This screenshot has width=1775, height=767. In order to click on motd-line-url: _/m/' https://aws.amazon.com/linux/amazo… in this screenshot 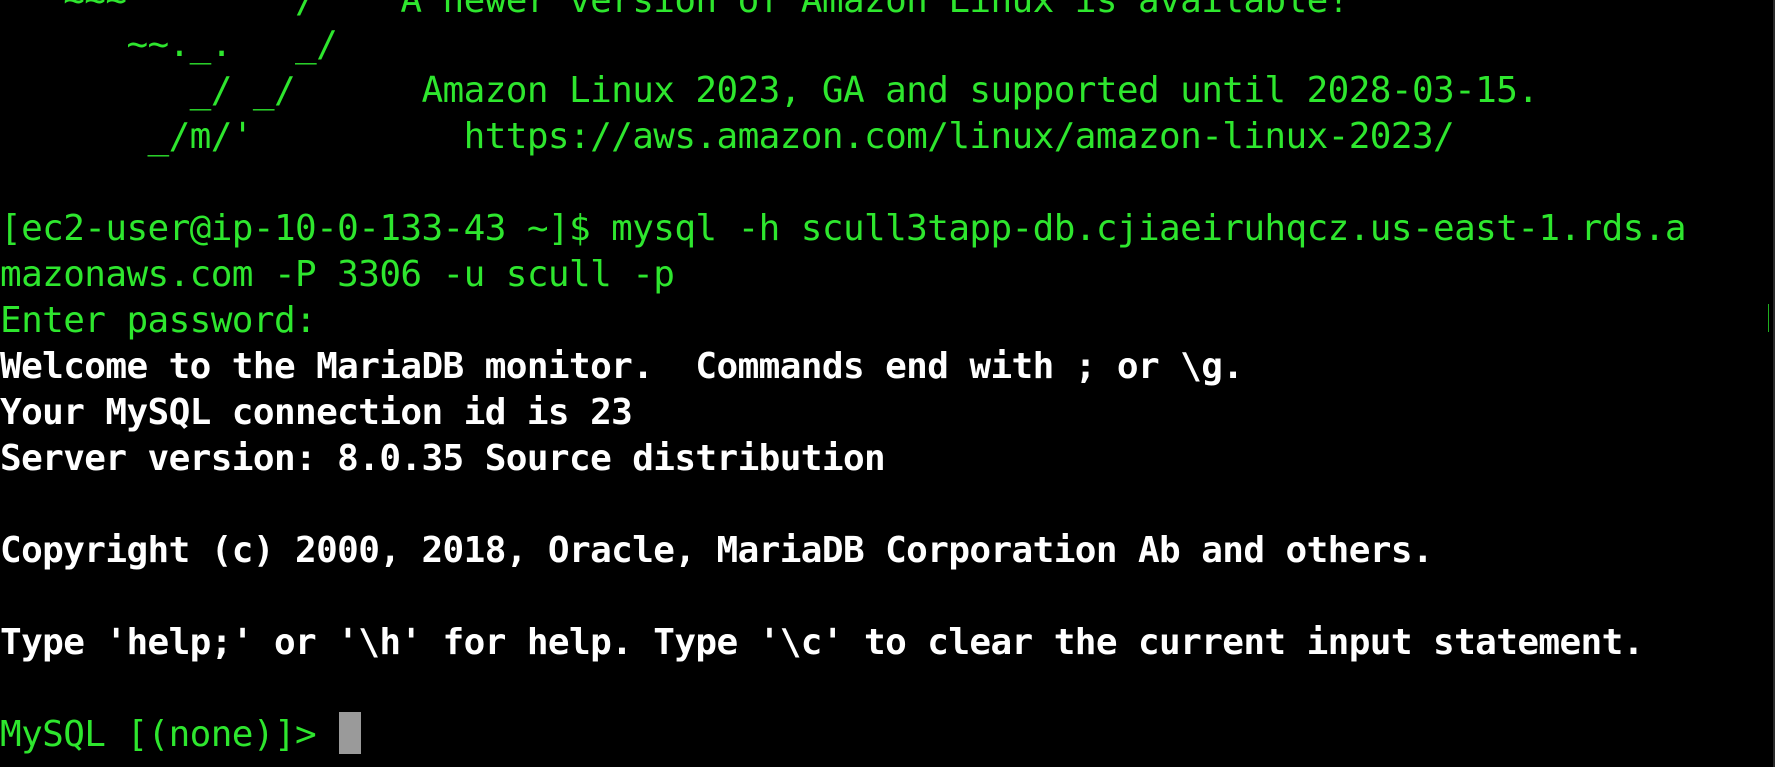, I will do `click(727, 136)`.